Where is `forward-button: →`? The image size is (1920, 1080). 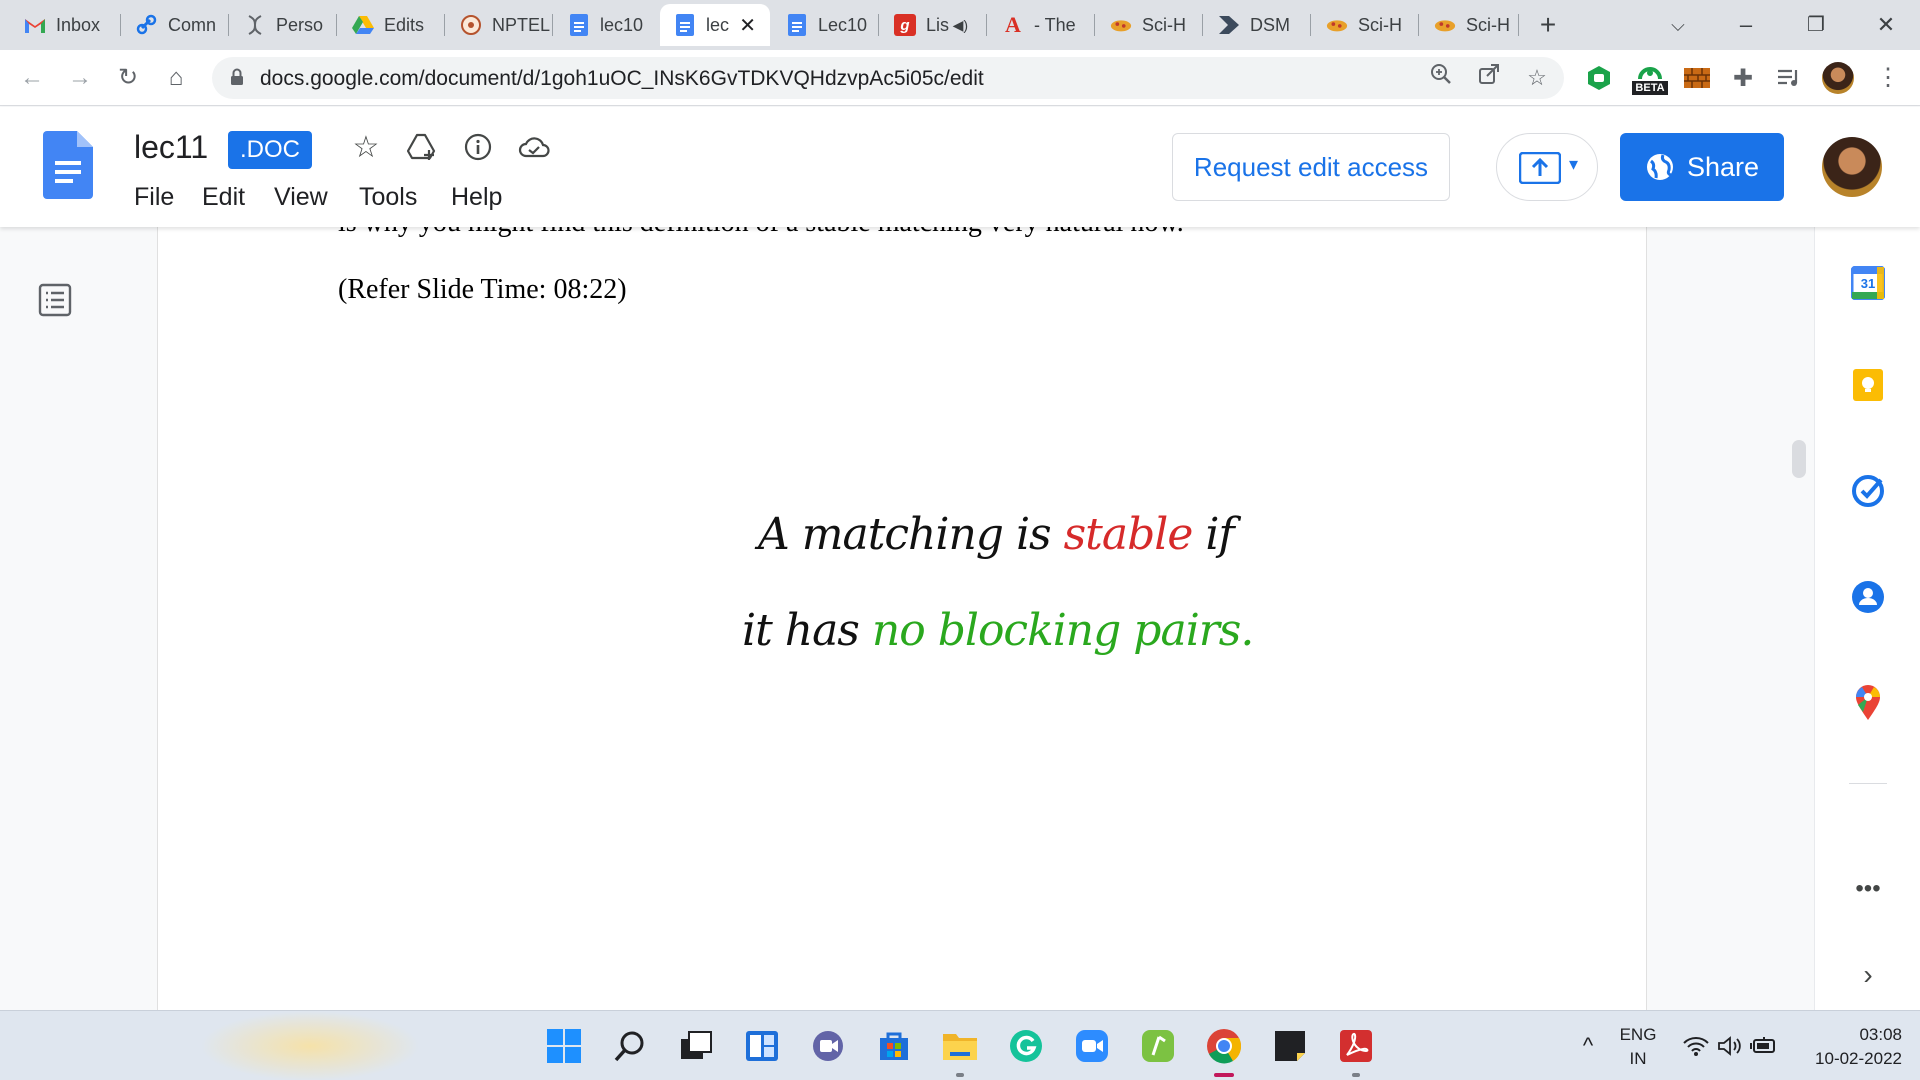
forward-button: → is located at coordinates (80, 78).